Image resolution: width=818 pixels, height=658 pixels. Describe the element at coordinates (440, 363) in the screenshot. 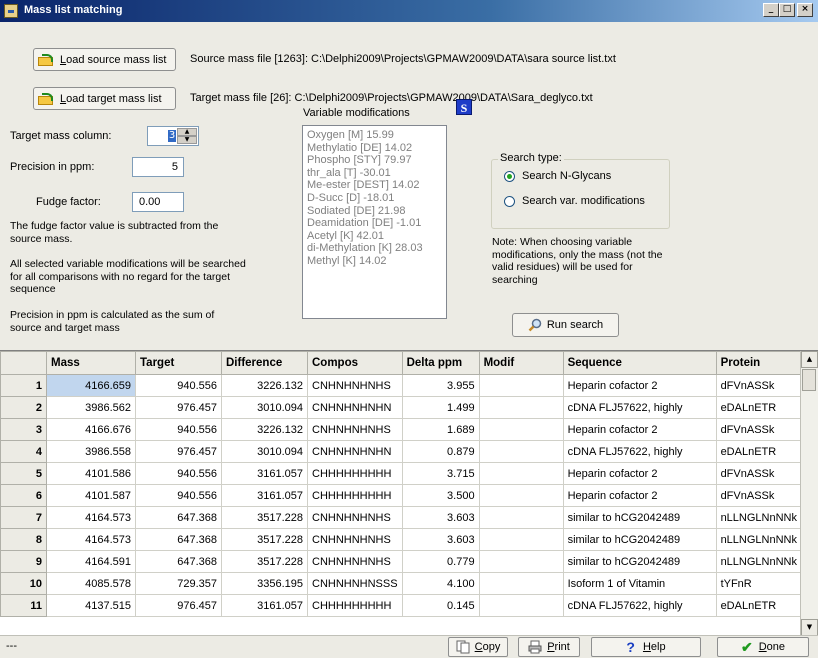

I see `col-header: Delta ppm` at that location.